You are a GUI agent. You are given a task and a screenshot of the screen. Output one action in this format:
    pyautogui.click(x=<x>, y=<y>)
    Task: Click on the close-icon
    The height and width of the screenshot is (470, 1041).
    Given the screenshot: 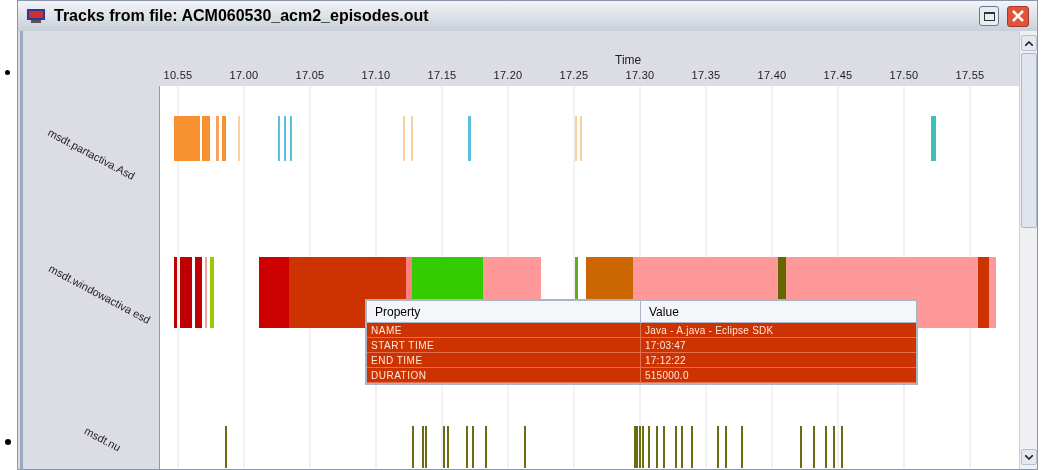 What is the action you would take?
    pyautogui.click(x=1018, y=16)
    